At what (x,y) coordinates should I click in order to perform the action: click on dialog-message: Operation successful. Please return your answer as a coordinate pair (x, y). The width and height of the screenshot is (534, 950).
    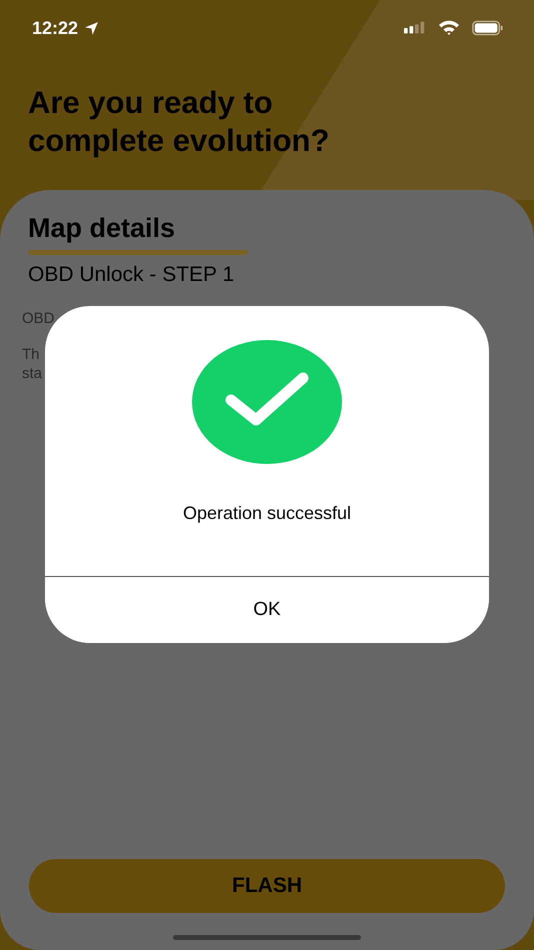
    Looking at the image, I should click on (267, 513).